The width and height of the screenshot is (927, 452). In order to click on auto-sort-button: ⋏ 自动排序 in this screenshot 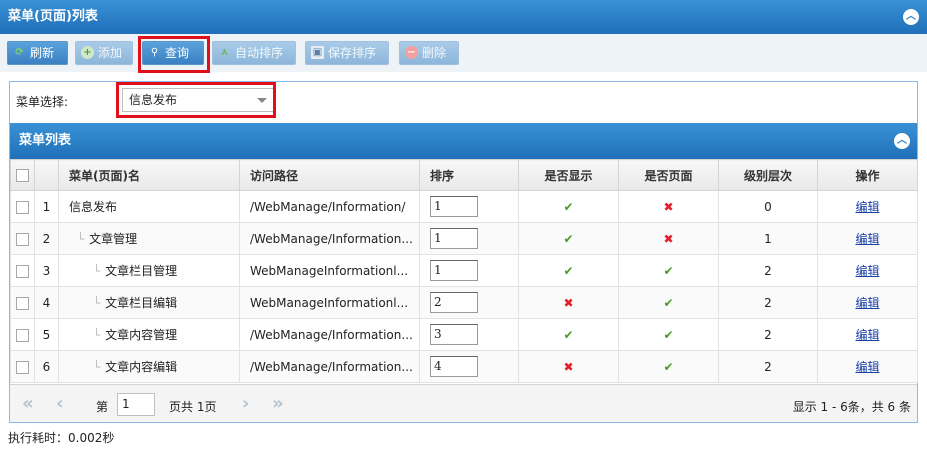, I will do `click(254, 53)`.